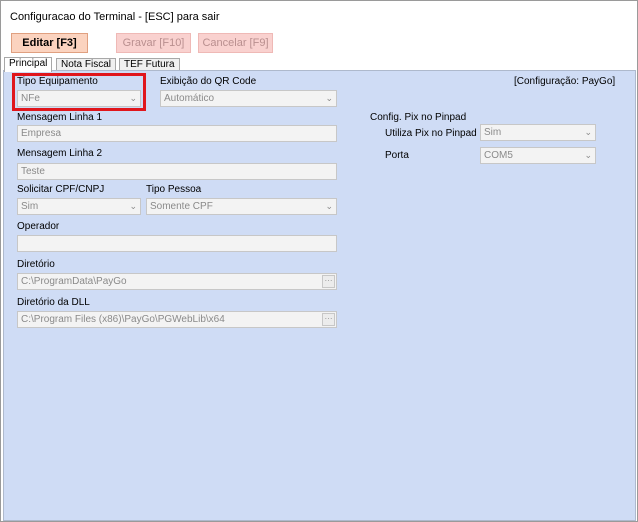 This screenshot has width=638, height=522. Describe the element at coordinates (248, 98) in the screenshot. I see `exibicao-qr-select: Automático ⌄` at that location.